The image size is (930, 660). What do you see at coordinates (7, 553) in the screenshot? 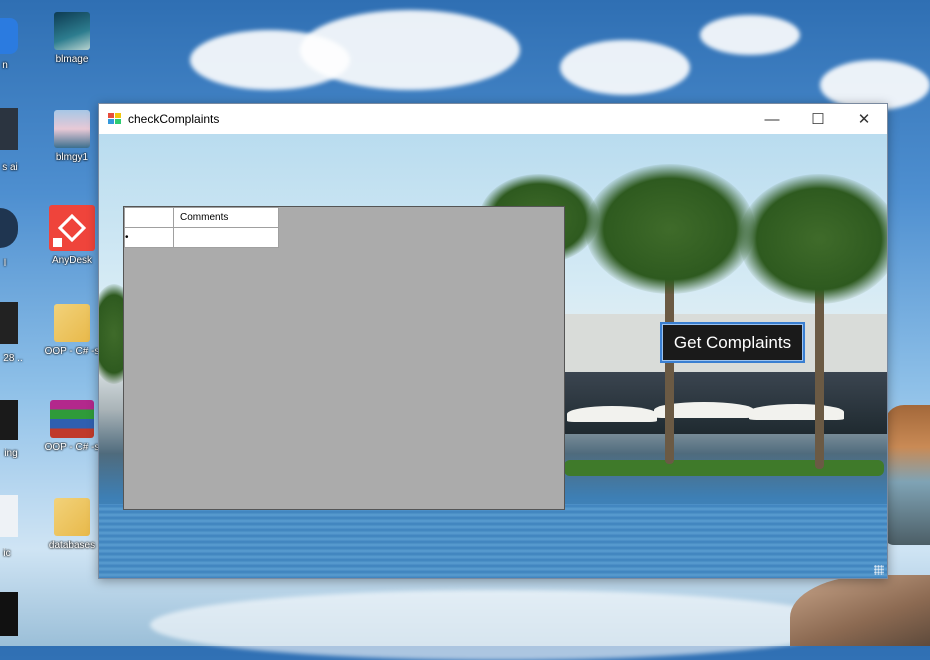
I see `edge-label-text: ic` at bounding box center [7, 553].